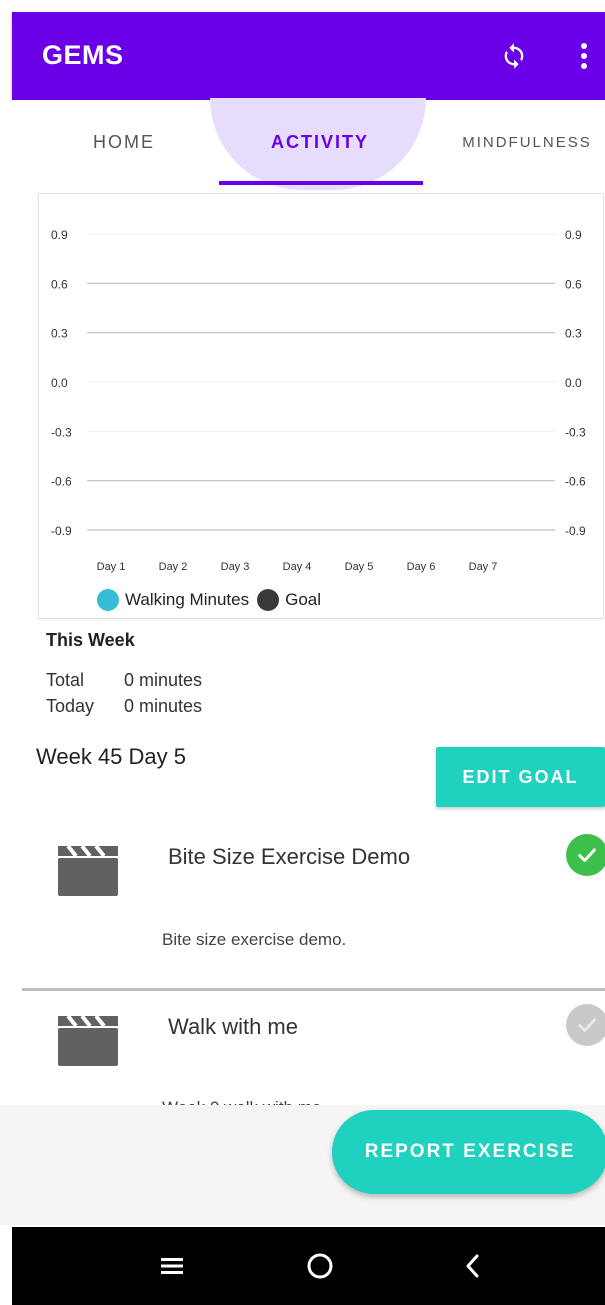  What do you see at coordinates (573, 334) in the screenshot?
I see `y-tick-label-right: 0.3` at bounding box center [573, 334].